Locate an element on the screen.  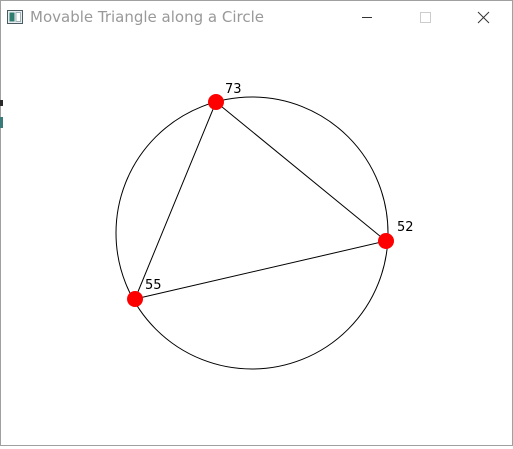
minimize-icon is located at coordinates (367, 17).